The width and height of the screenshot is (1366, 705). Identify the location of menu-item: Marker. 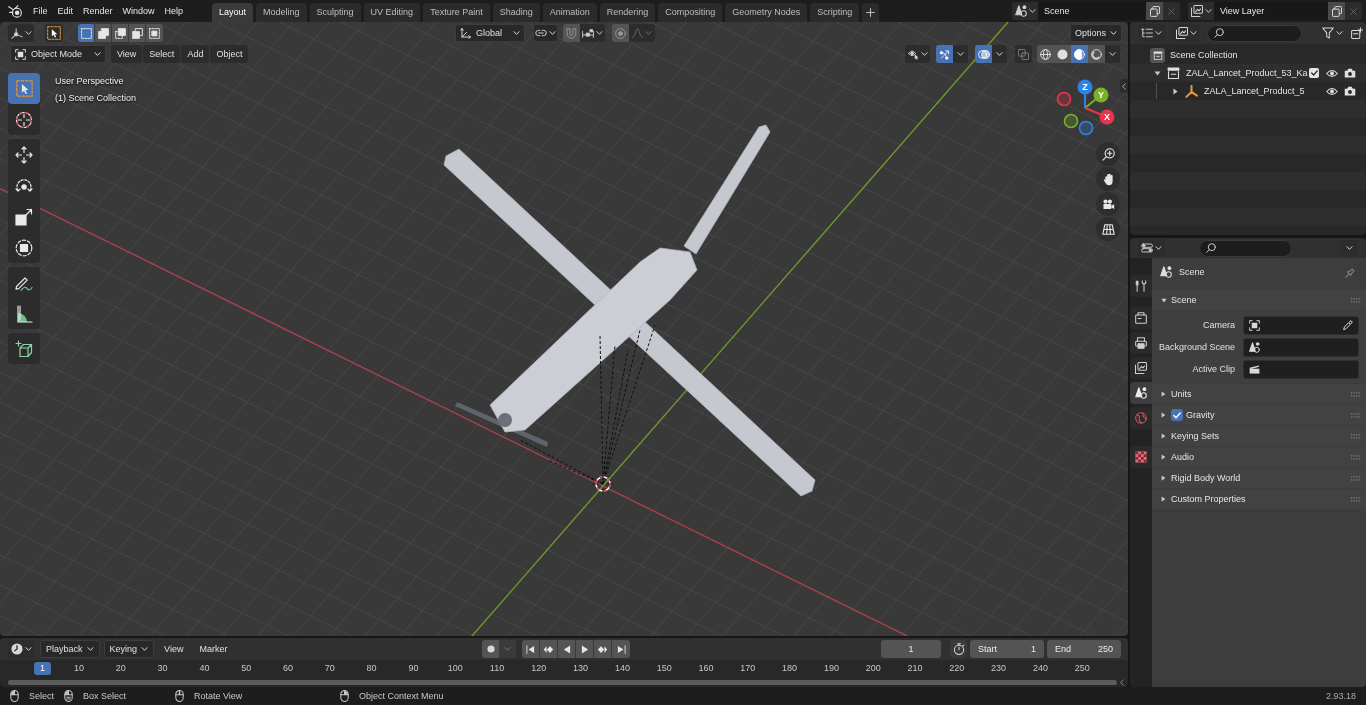
(213, 649).